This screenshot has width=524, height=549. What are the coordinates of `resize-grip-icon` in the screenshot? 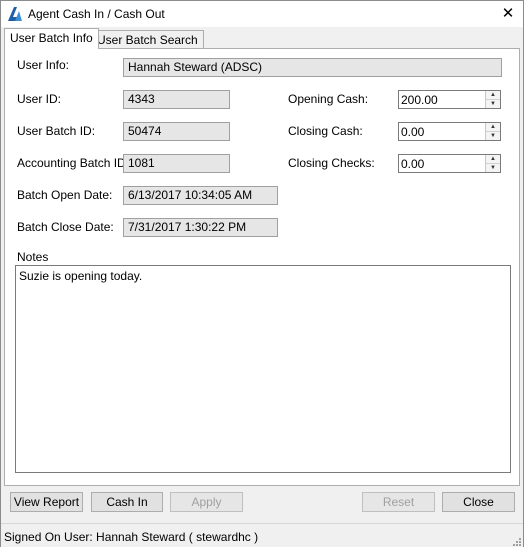 It's located at (516, 540).